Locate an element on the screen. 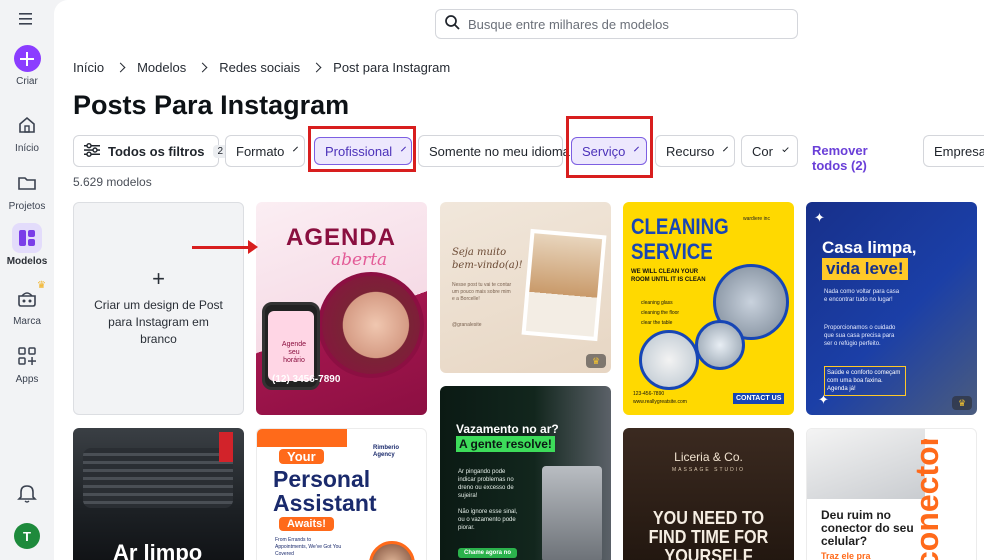 The width and height of the screenshot is (984, 560). rail-label: Projetos is located at coordinates (27, 206).